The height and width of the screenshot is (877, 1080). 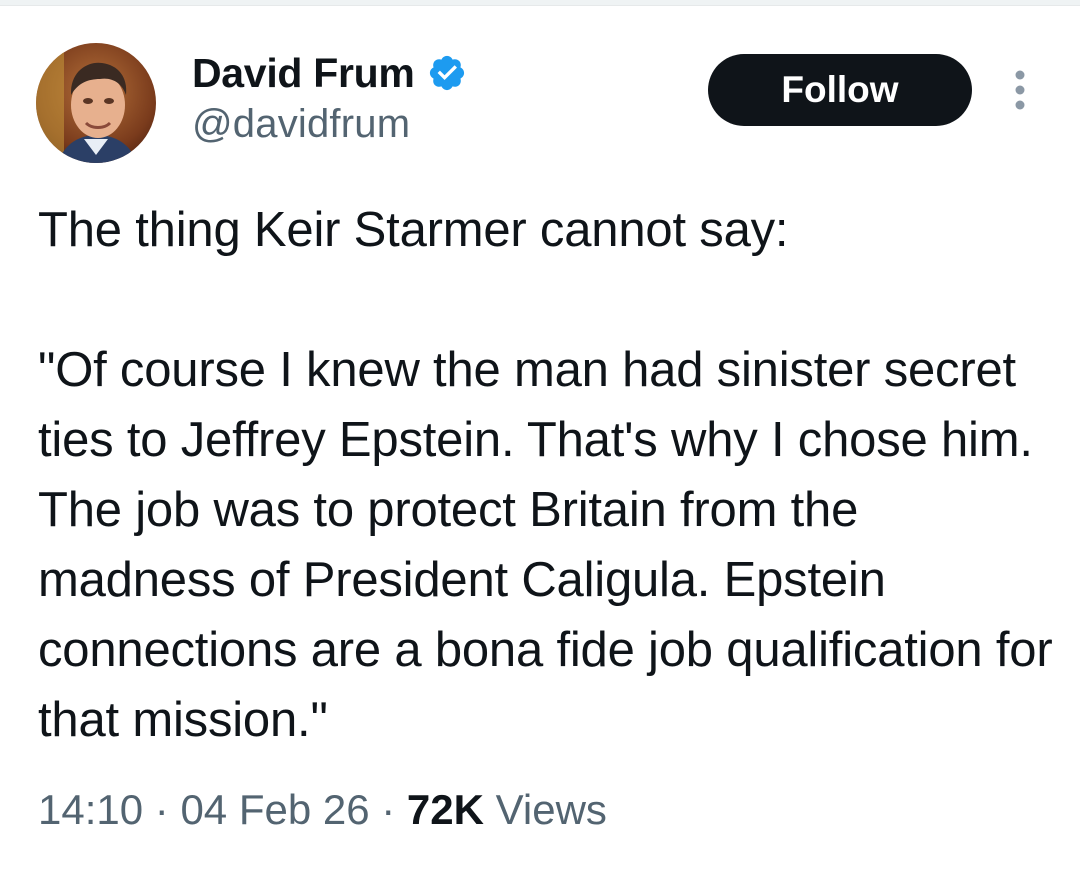 What do you see at coordinates (274, 810) in the screenshot?
I see `tweet-date: 04 Feb 26` at bounding box center [274, 810].